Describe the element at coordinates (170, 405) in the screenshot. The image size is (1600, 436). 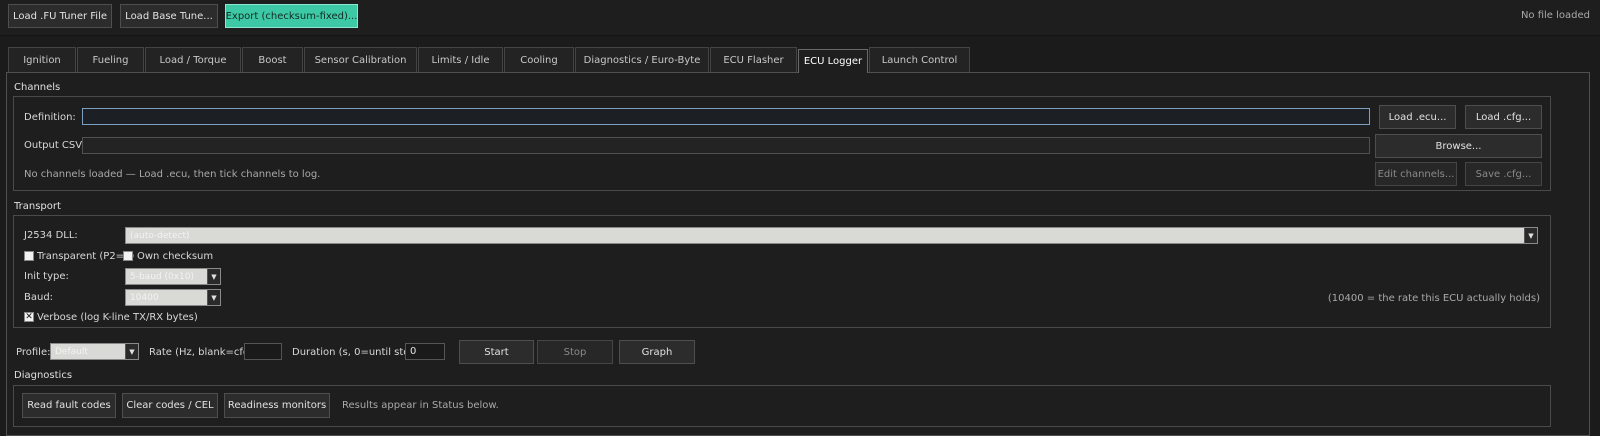
I see `clear-codes-button: Clear codes / CEL` at that location.